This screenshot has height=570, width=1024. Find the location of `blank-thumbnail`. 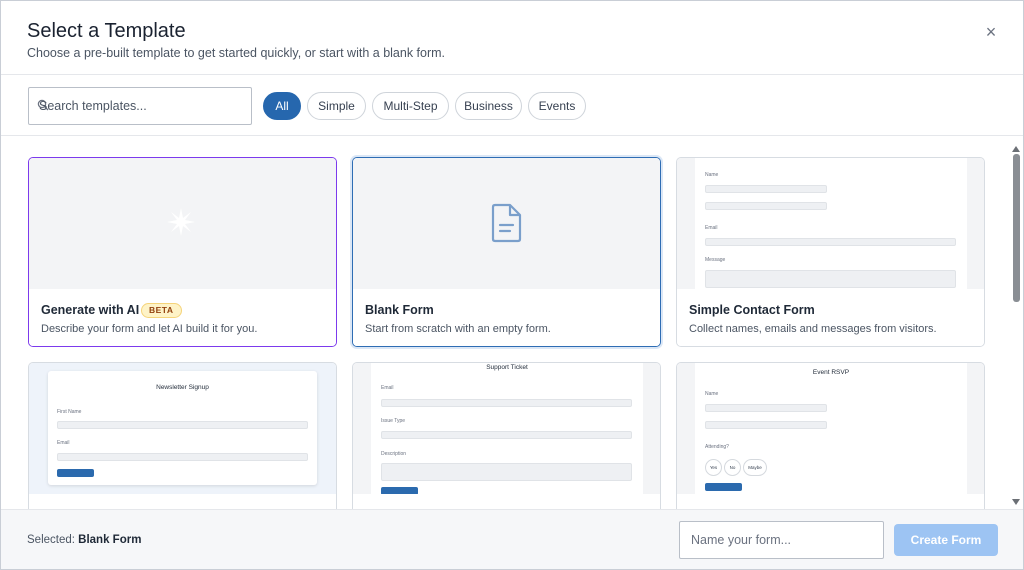

blank-thumbnail is located at coordinates (506, 223).